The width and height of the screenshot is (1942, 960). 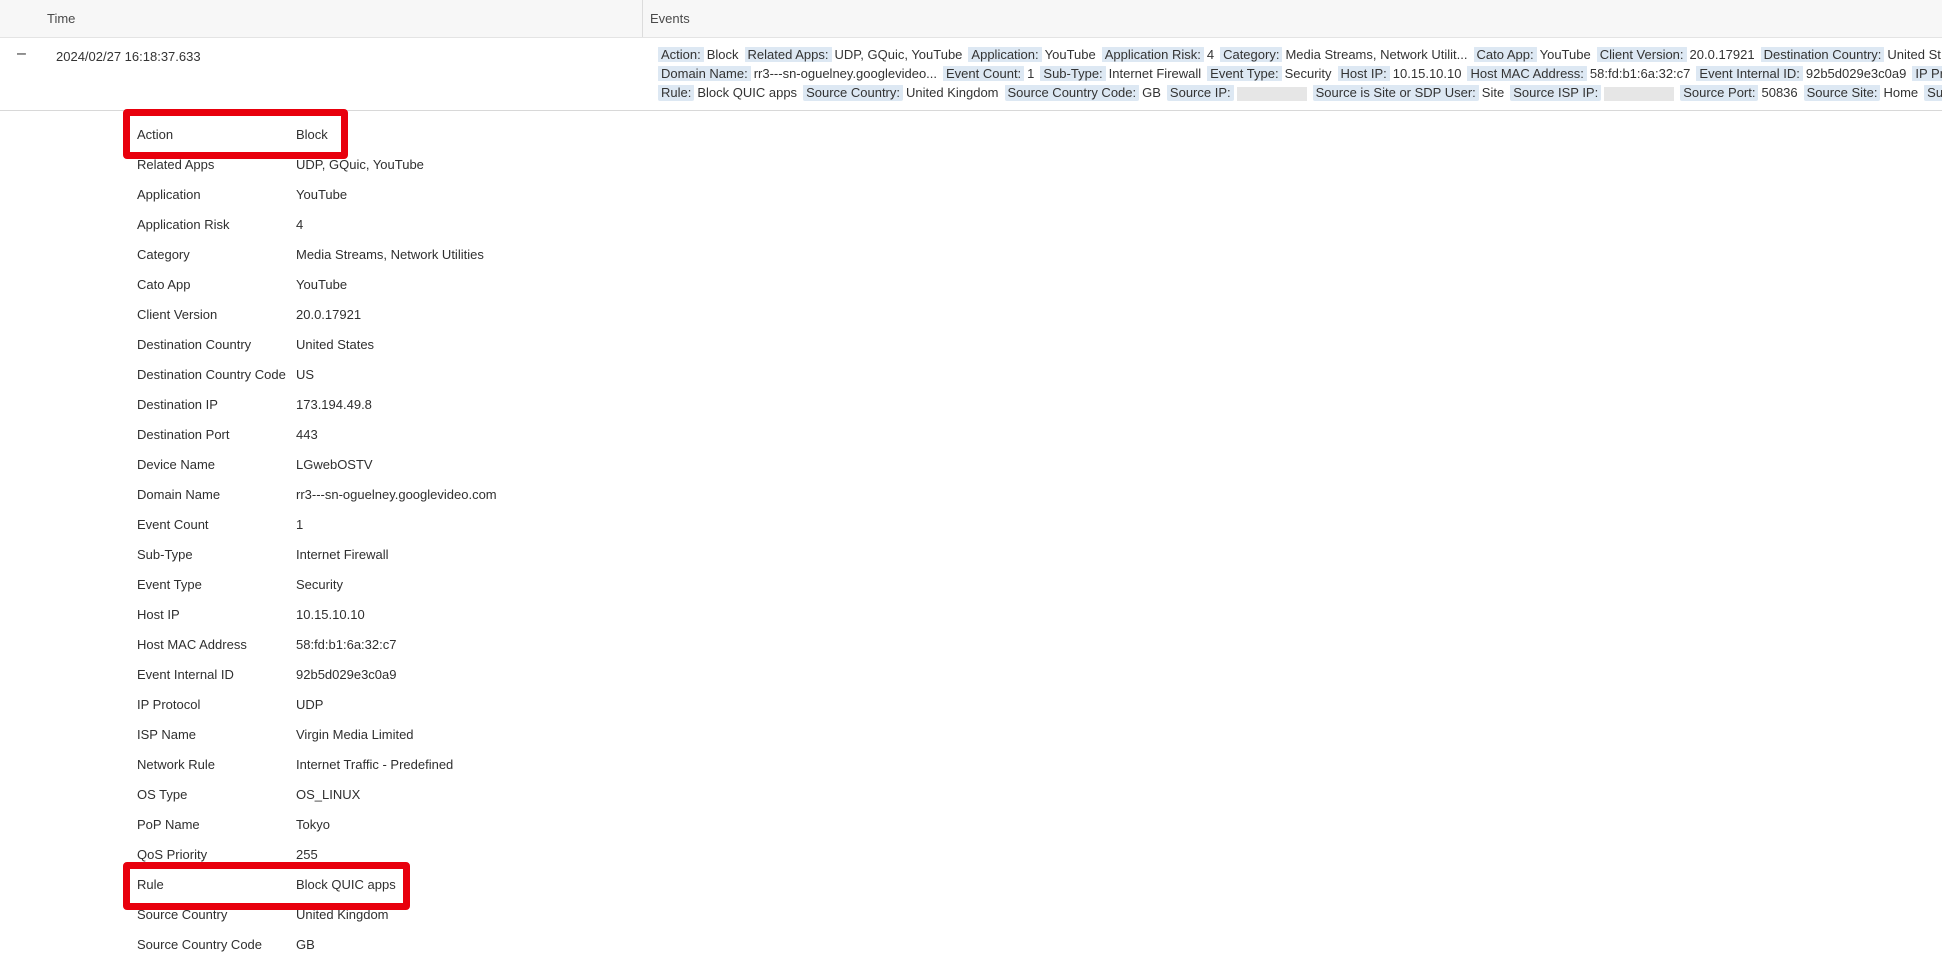 I want to click on summary-field-key: Category:, so click(x=1251, y=54).